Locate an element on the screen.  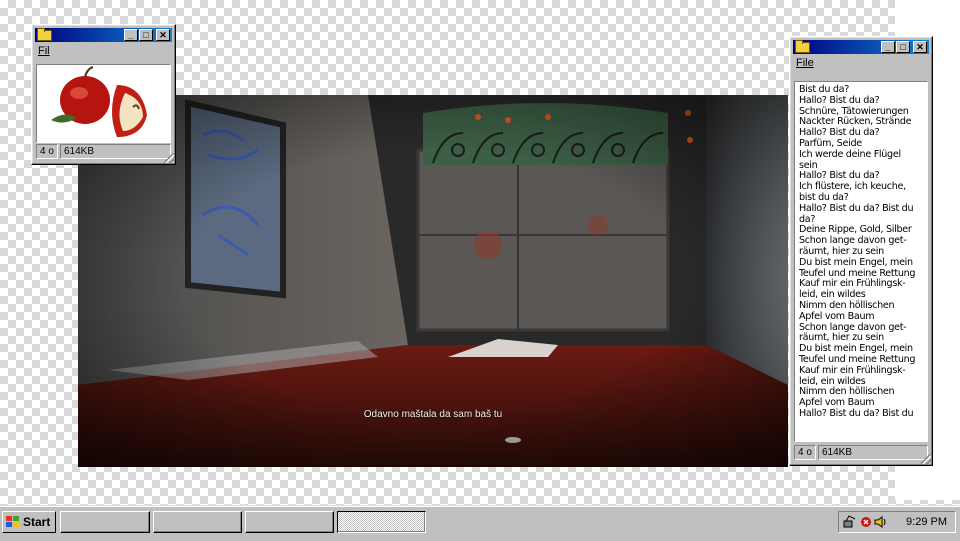
image-content is located at coordinates (103, 103).